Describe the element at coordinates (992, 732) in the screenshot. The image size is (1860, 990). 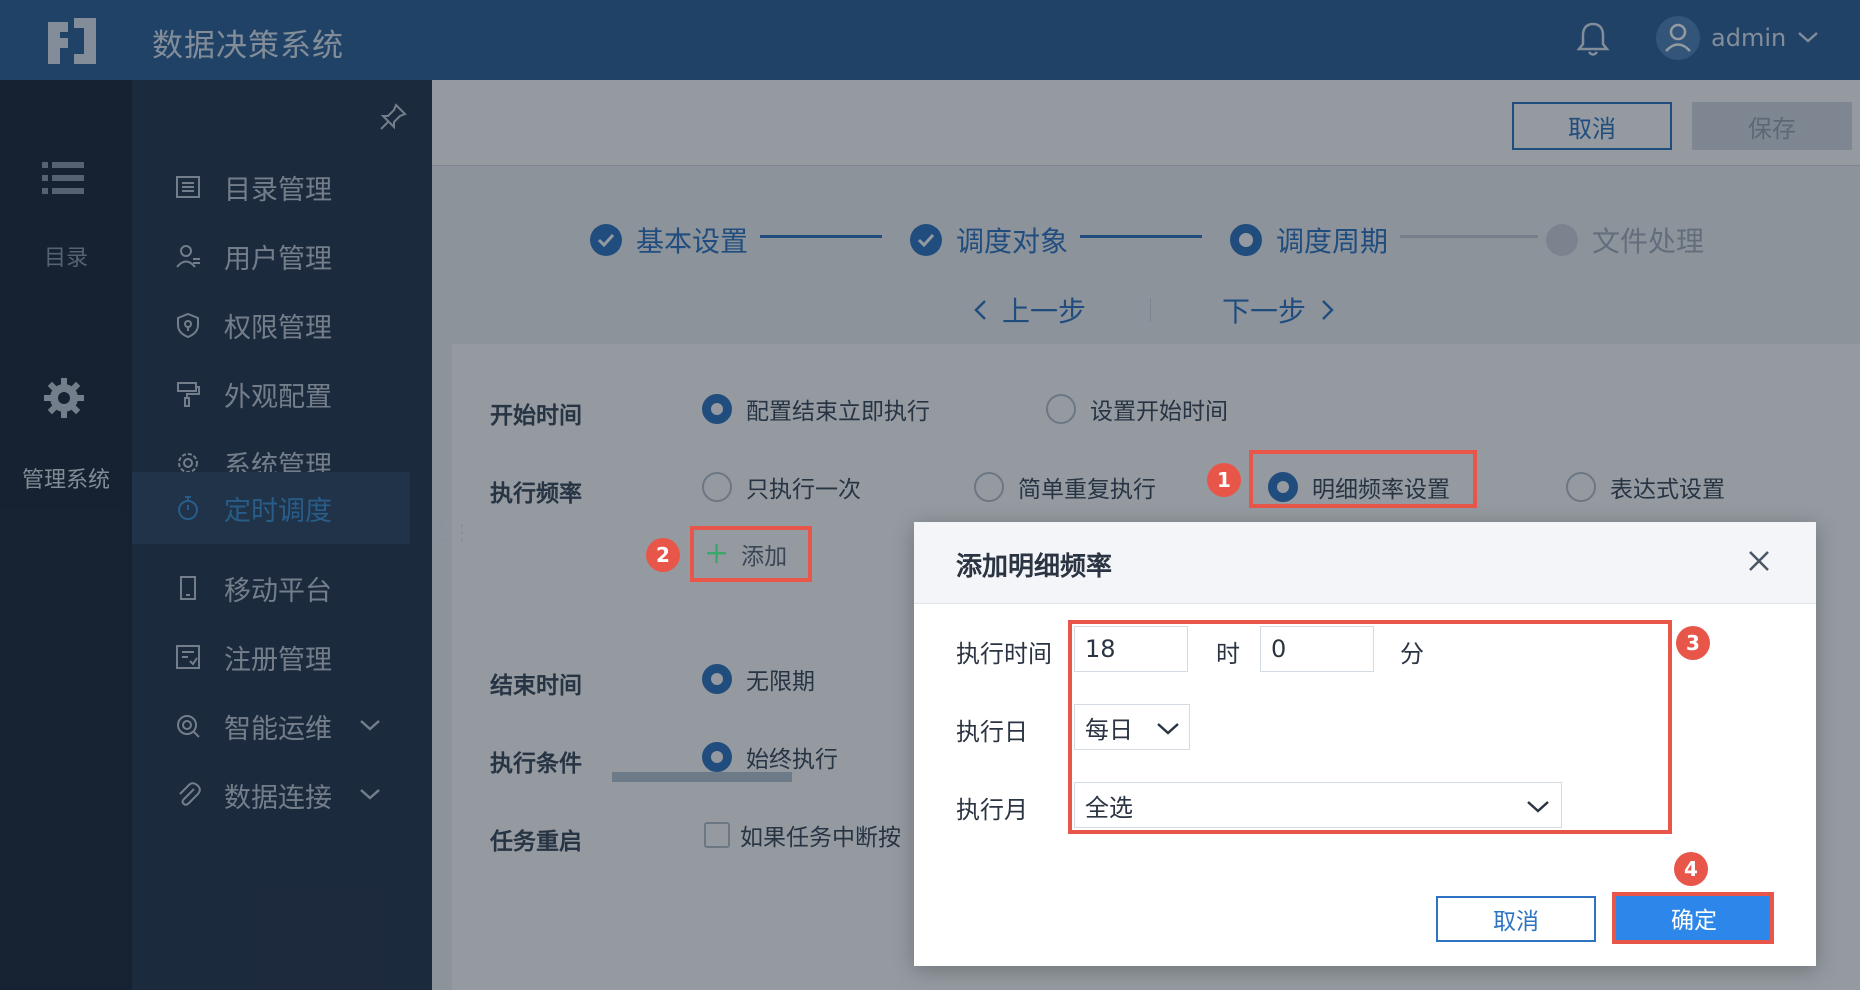
I see `exec-day-label: 执行日` at that location.